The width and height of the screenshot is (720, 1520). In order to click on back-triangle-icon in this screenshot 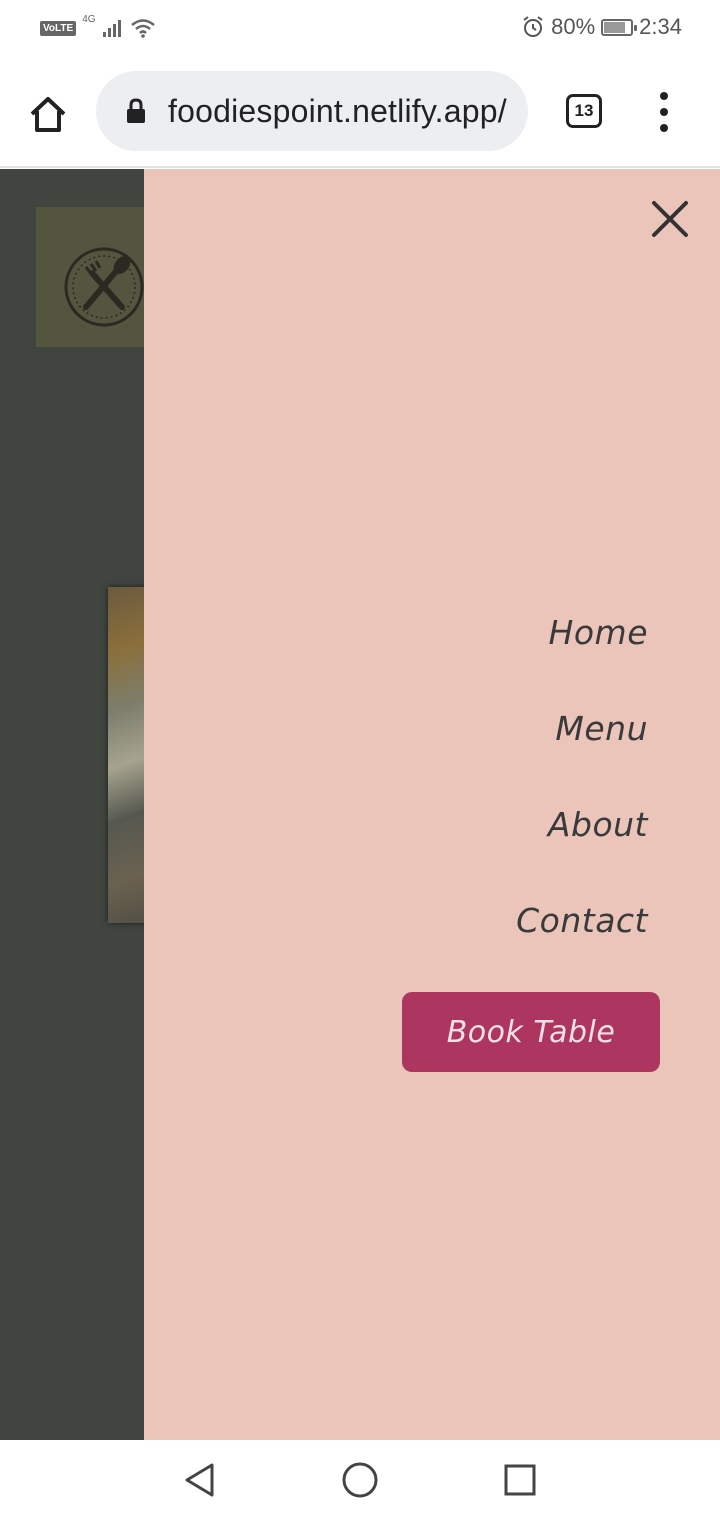, I will do `click(200, 1480)`.